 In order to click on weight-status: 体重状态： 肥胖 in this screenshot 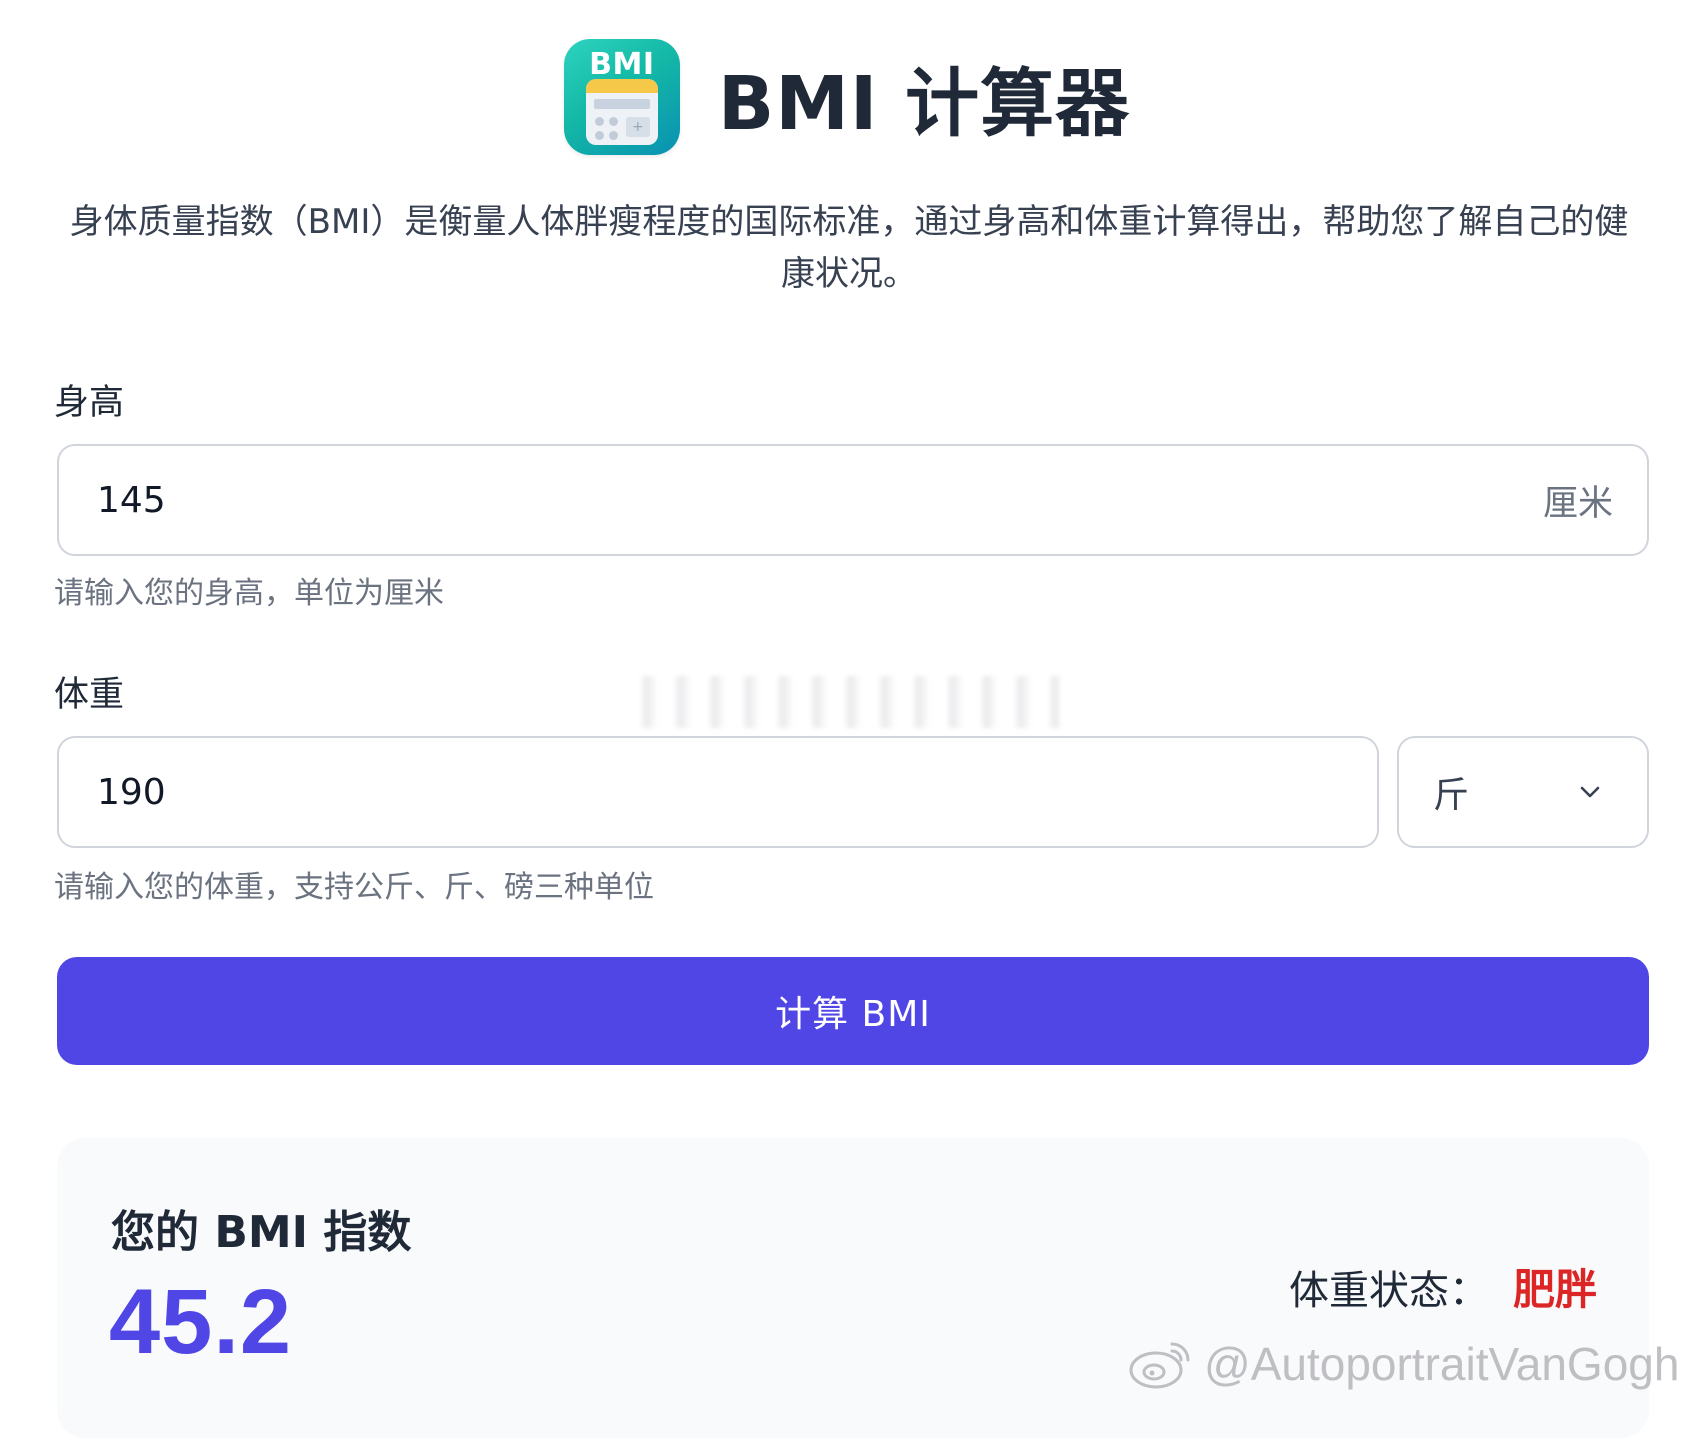, I will do `click(1443, 1286)`.